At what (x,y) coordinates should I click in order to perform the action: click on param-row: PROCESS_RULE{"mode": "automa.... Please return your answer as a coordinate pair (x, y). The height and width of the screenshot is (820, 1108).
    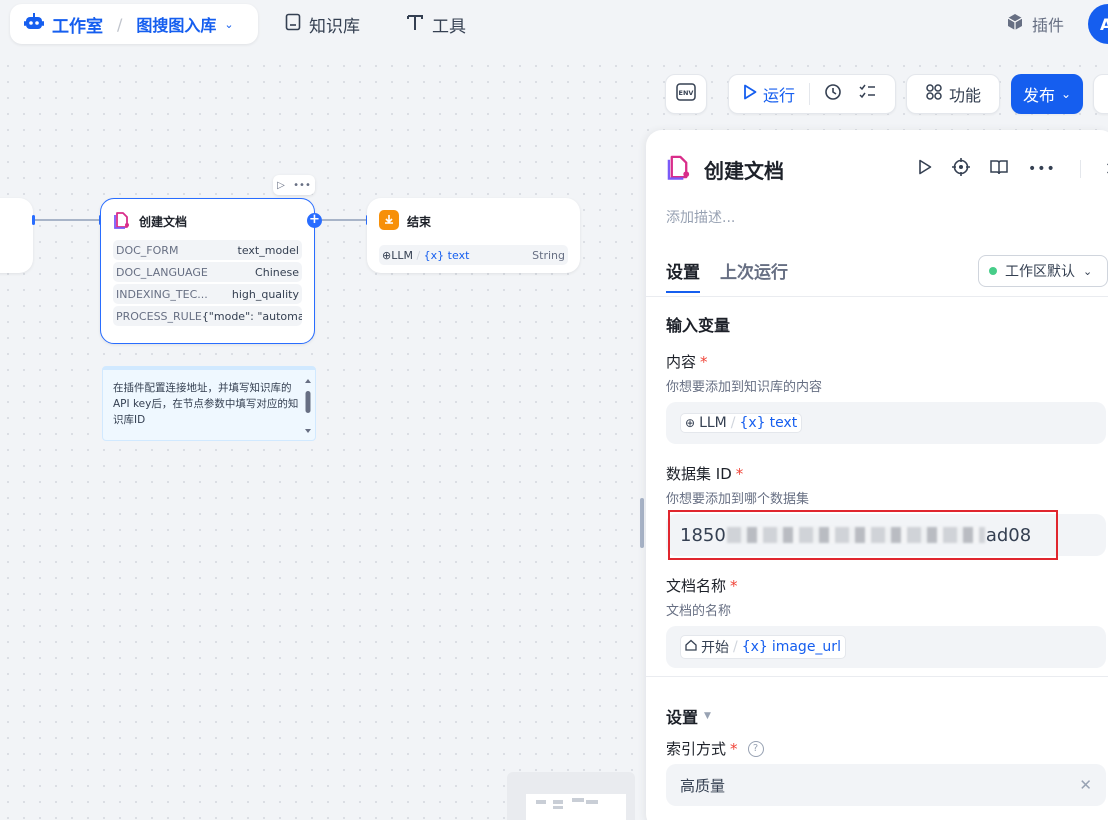
    Looking at the image, I should click on (207, 316).